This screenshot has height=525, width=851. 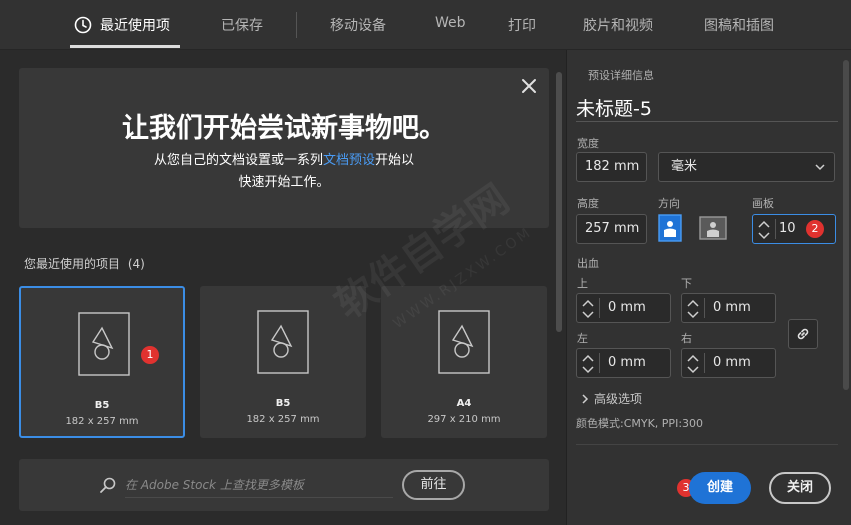 What do you see at coordinates (425, 25) in the screenshot?
I see `top-tab-bar: 最近使用项 已保存 移动设备 Web 打印 胶片和视频 图稿和插图` at bounding box center [425, 25].